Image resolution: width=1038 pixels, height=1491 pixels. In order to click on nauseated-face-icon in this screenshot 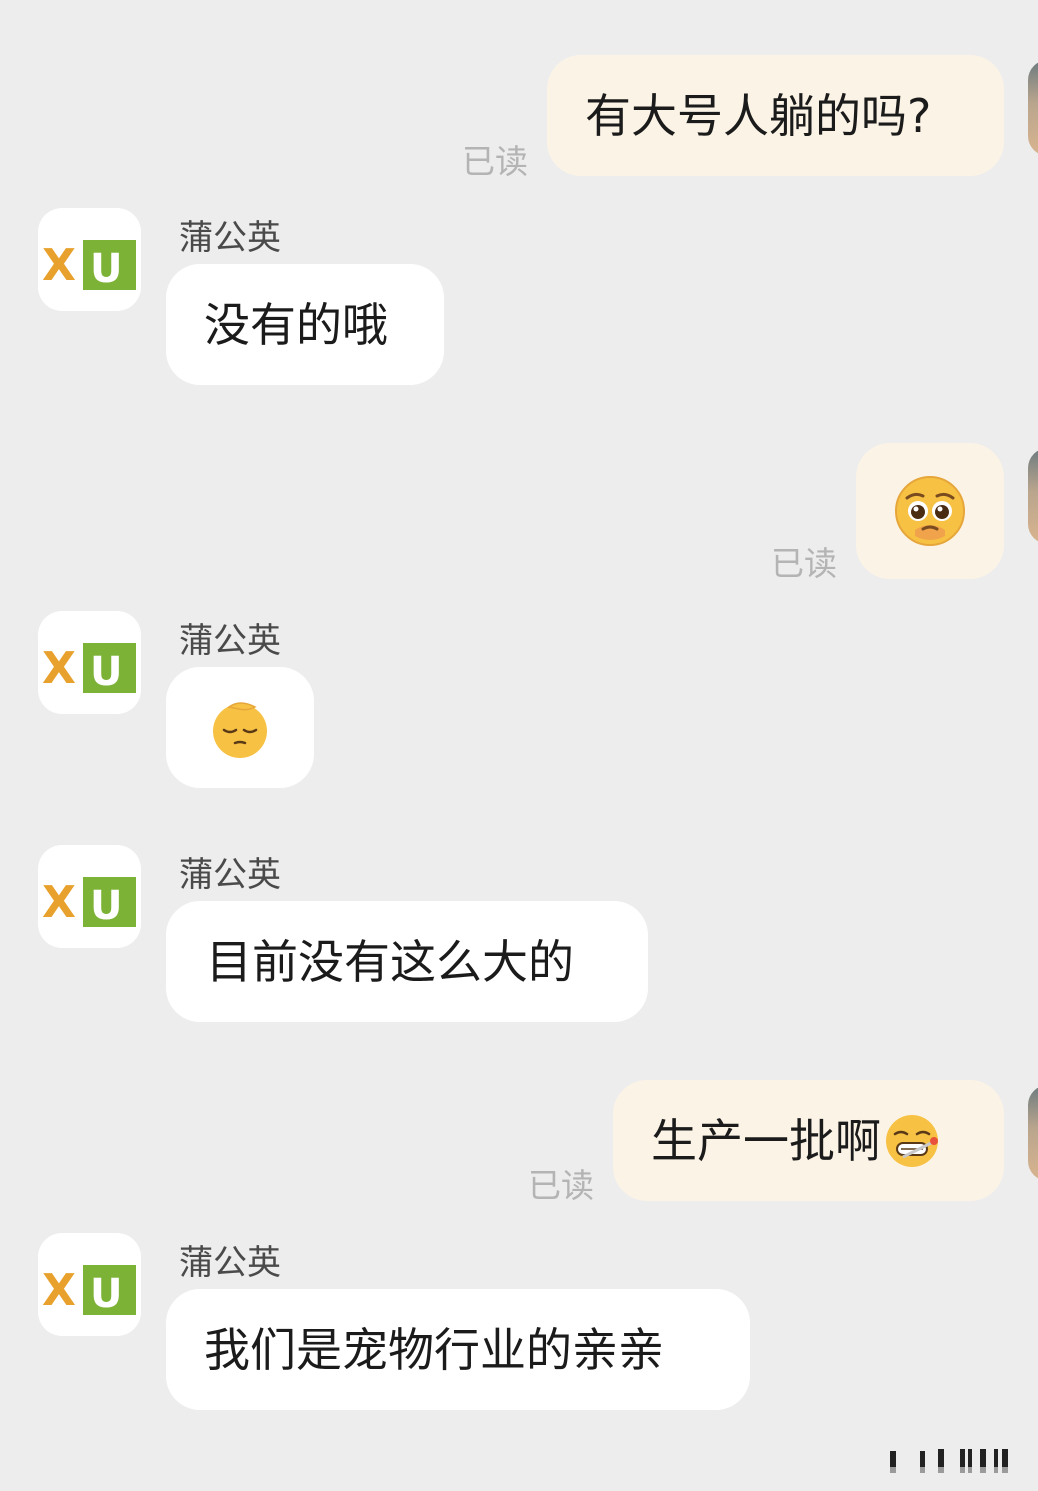, I will do `click(912, 1140)`.